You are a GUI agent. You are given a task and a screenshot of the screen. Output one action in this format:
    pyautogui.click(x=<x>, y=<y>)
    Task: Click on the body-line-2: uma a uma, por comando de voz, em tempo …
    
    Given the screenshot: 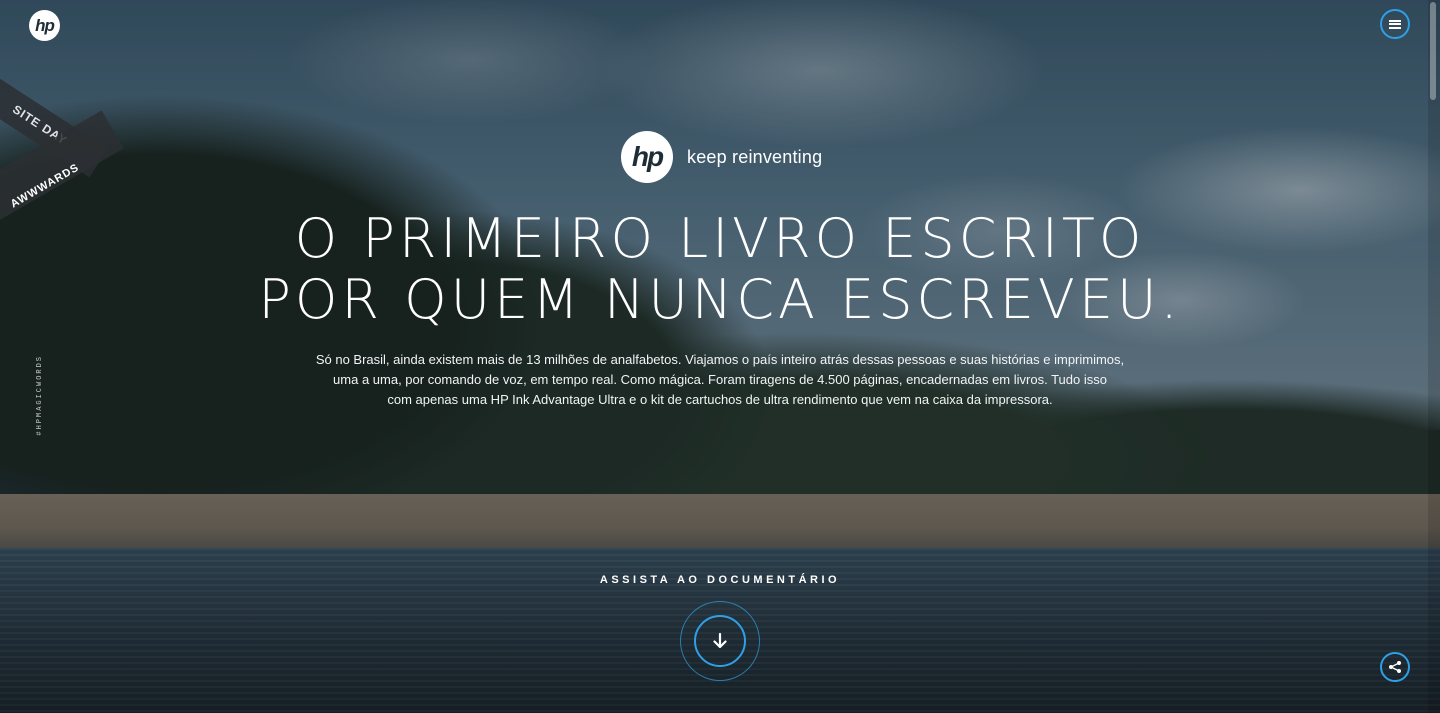 What is the action you would take?
    pyautogui.click(x=720, y=379)
    